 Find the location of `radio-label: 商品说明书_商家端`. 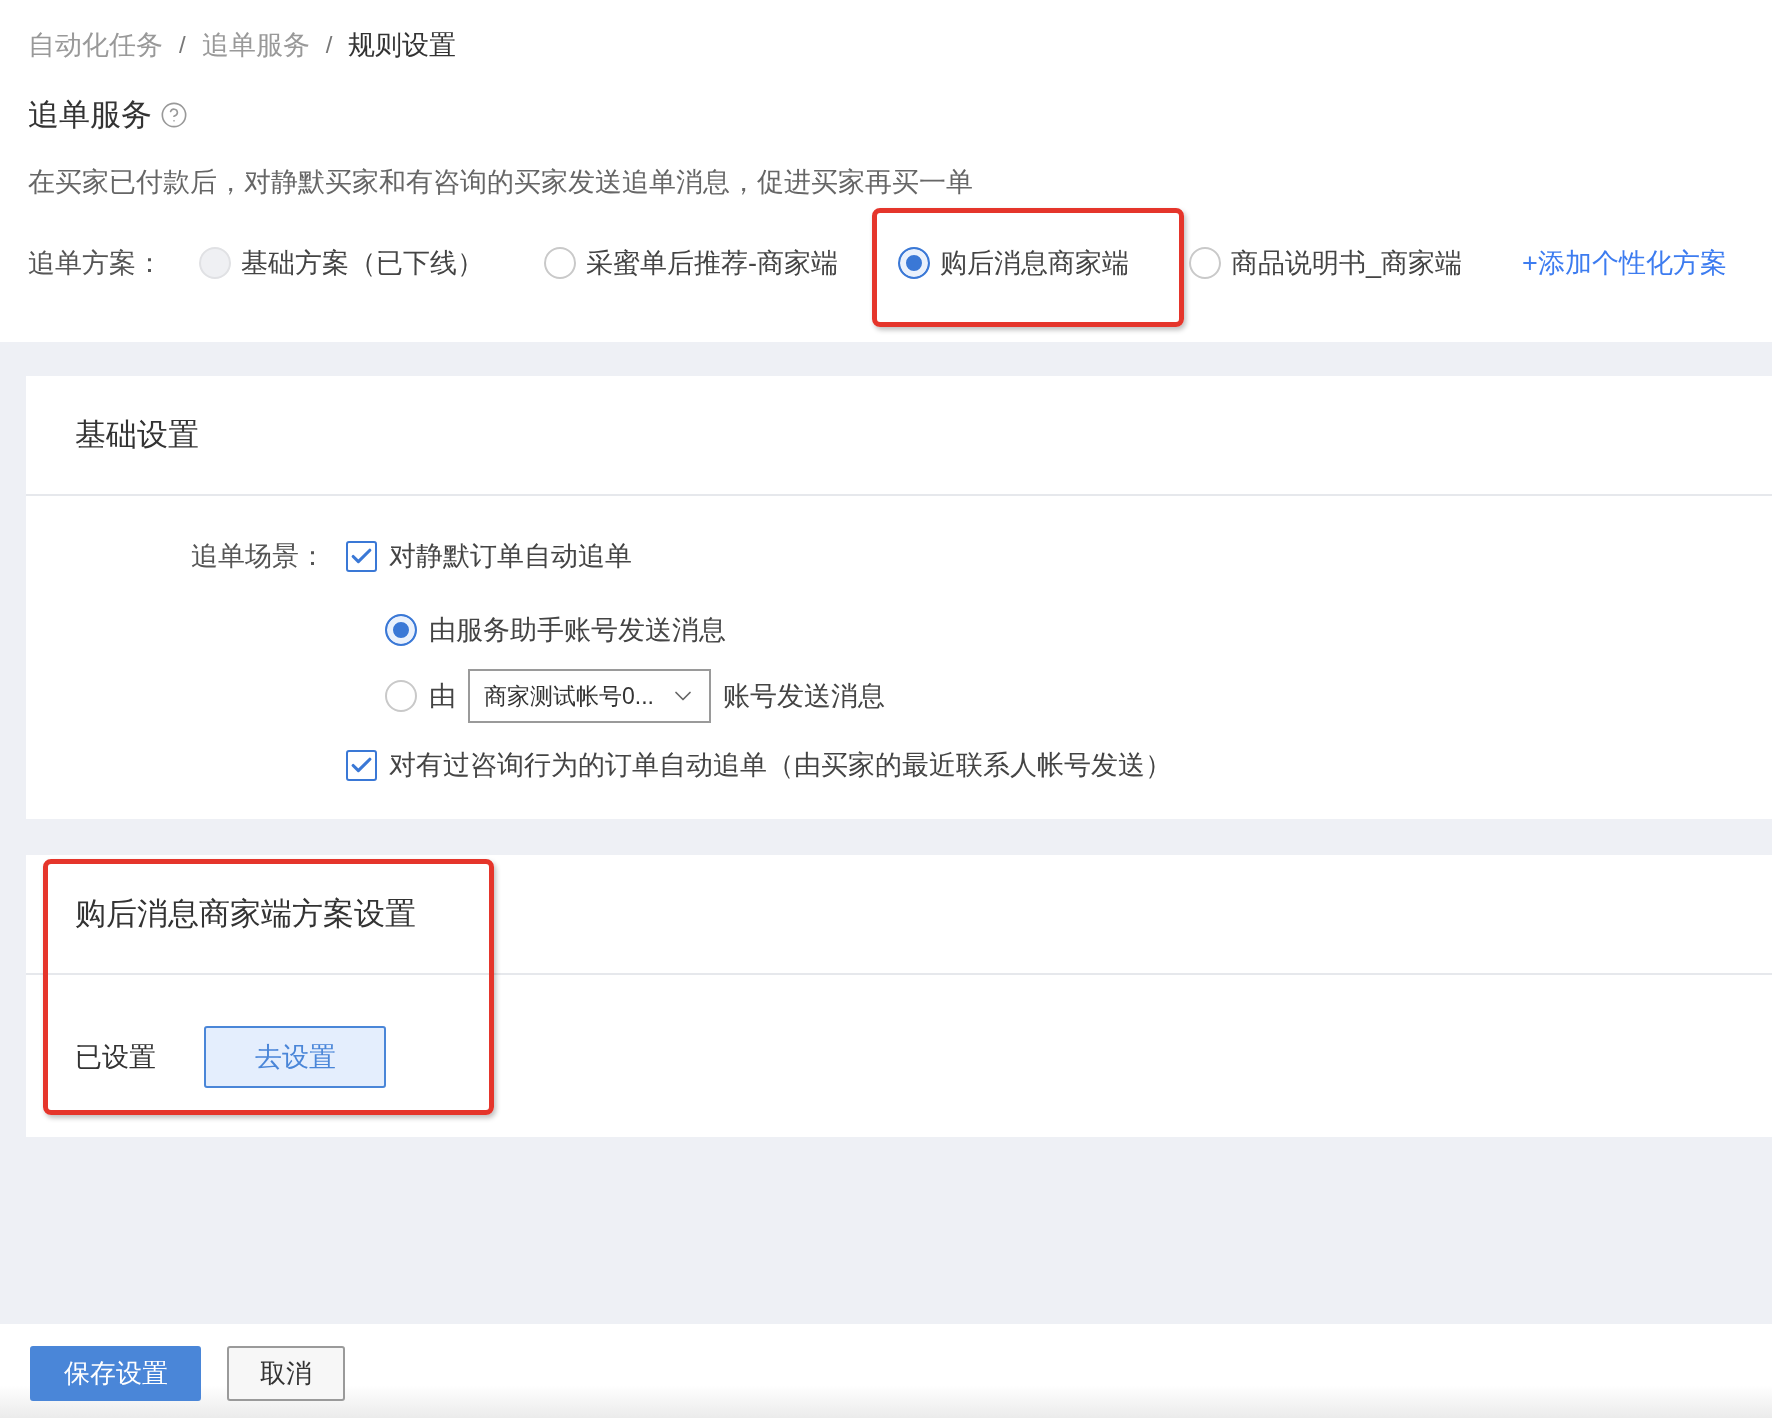

radio-label: 商品说明书_商家端 is located at coordinates (1347, 263).